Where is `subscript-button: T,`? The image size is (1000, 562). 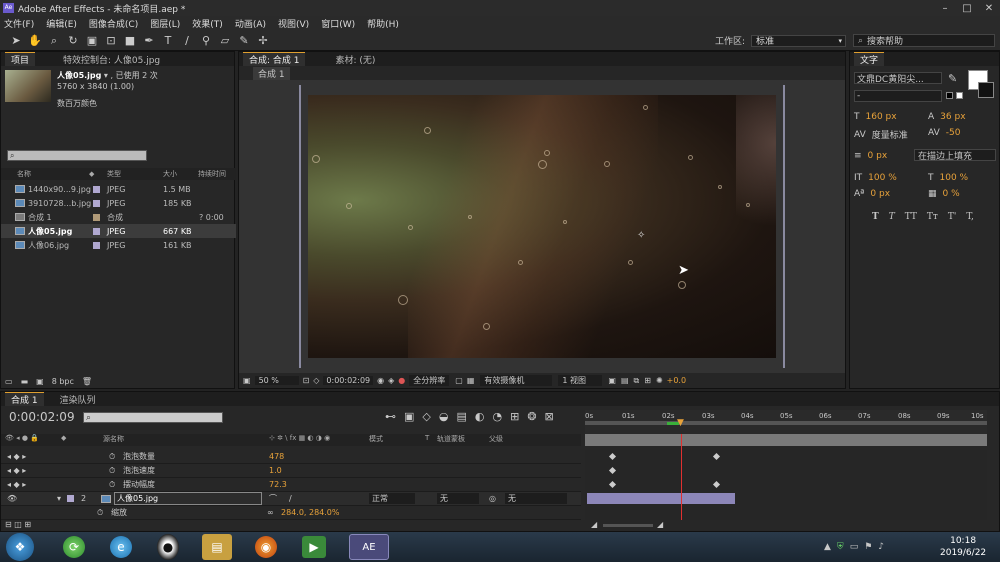 subscript-button: T, is located at coordinates (970, 217).